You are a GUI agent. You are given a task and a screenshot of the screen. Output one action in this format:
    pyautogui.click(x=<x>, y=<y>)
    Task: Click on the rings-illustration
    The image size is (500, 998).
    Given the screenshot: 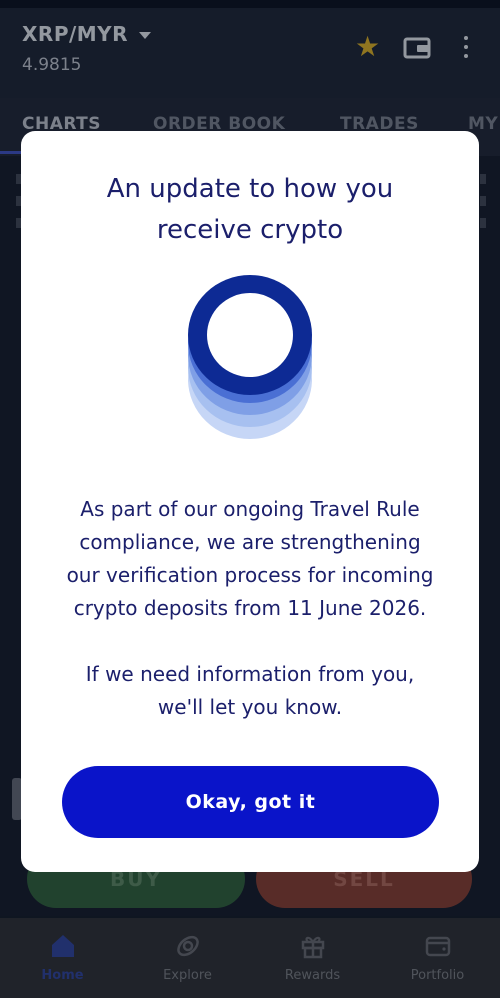 What is the action you would take?
    pyautogui.click(x=250, y=357)
    